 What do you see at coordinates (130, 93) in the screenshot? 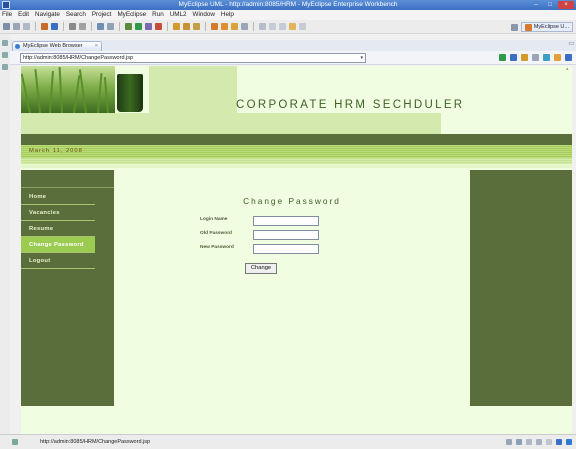
I see `wheatgrass-glass-image` at bounding box center [130, 93].